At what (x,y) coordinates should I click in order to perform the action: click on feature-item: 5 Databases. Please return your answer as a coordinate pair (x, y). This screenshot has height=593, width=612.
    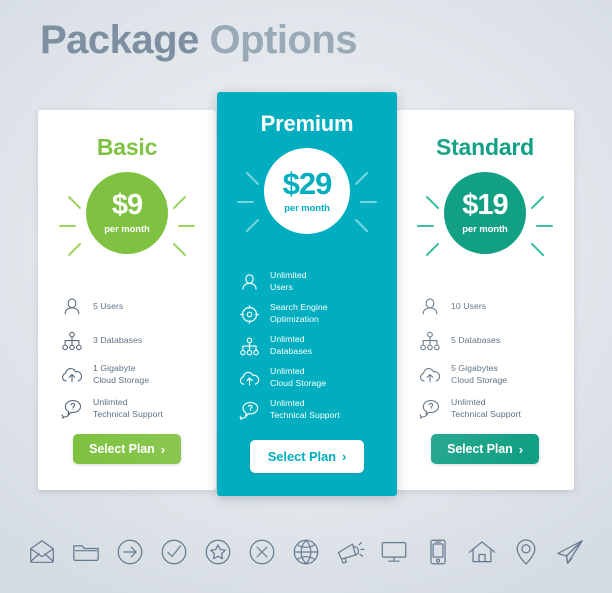
    Looking at the image, I should click on (496, 341).